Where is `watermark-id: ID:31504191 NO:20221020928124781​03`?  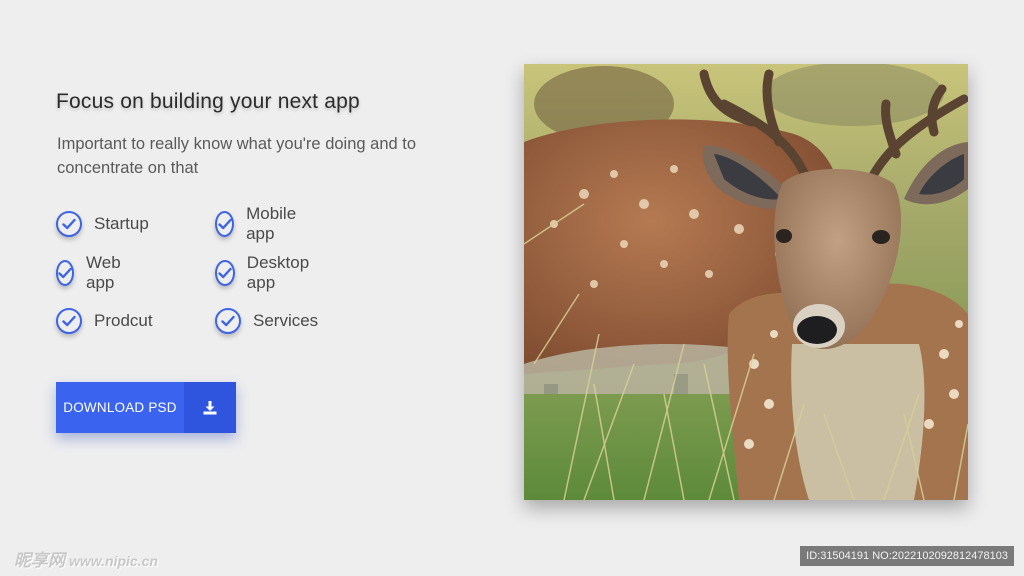 watermark-id: ID:31504191 NO:20221020928124781​03 is located at coordinates (907, 556).